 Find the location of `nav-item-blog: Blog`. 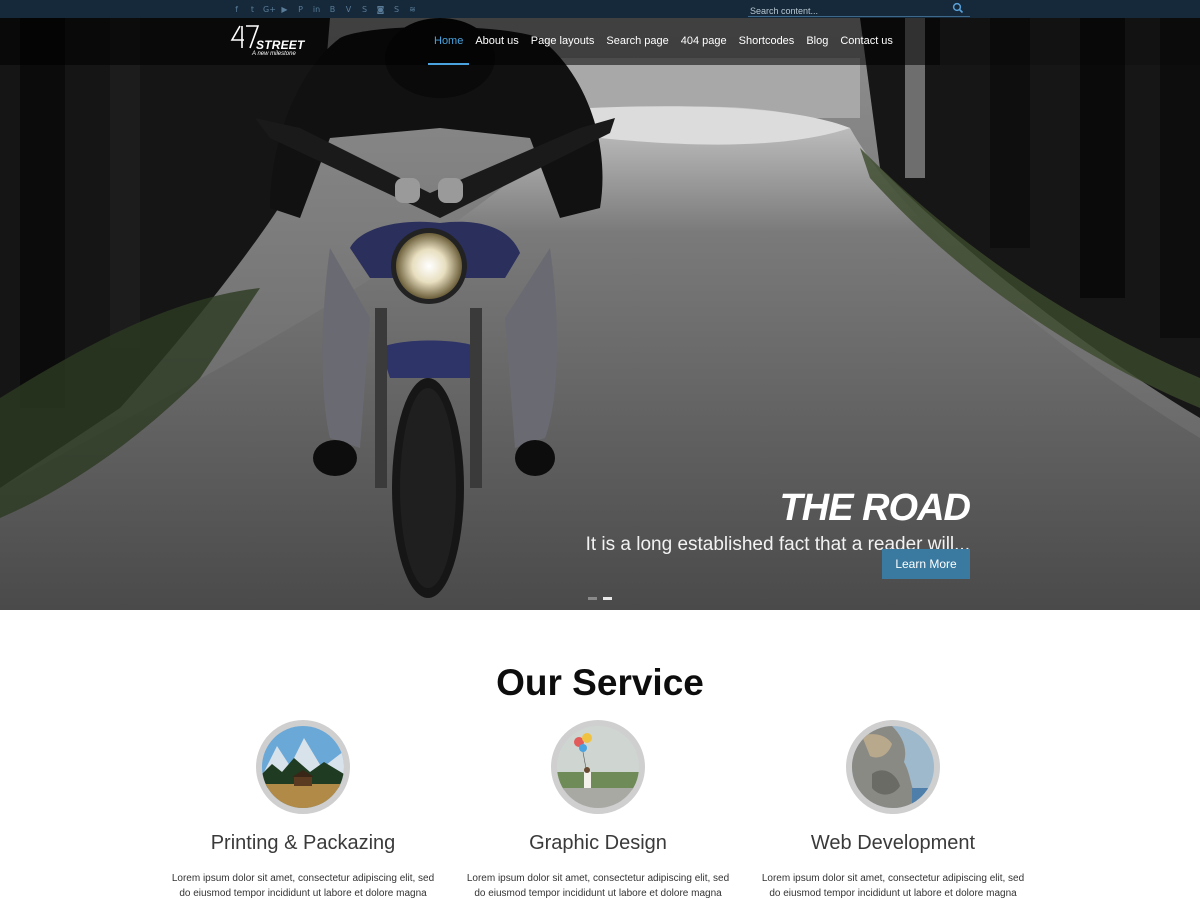

nav-item-blog: Blog is located at coordinates (817, 41).